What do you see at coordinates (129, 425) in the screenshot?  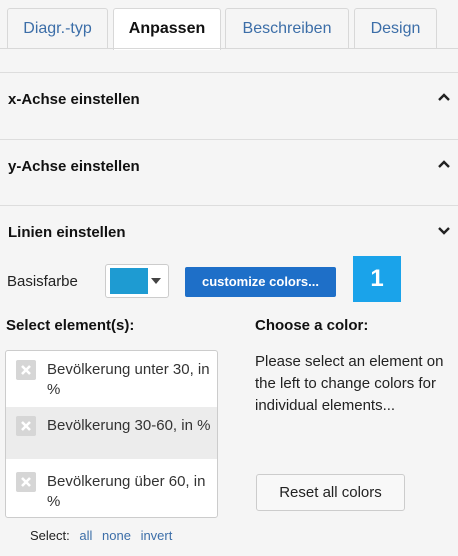 I see `list-item-label: Bevölkerung 30-60, in %` at bounding box center [129, 425].